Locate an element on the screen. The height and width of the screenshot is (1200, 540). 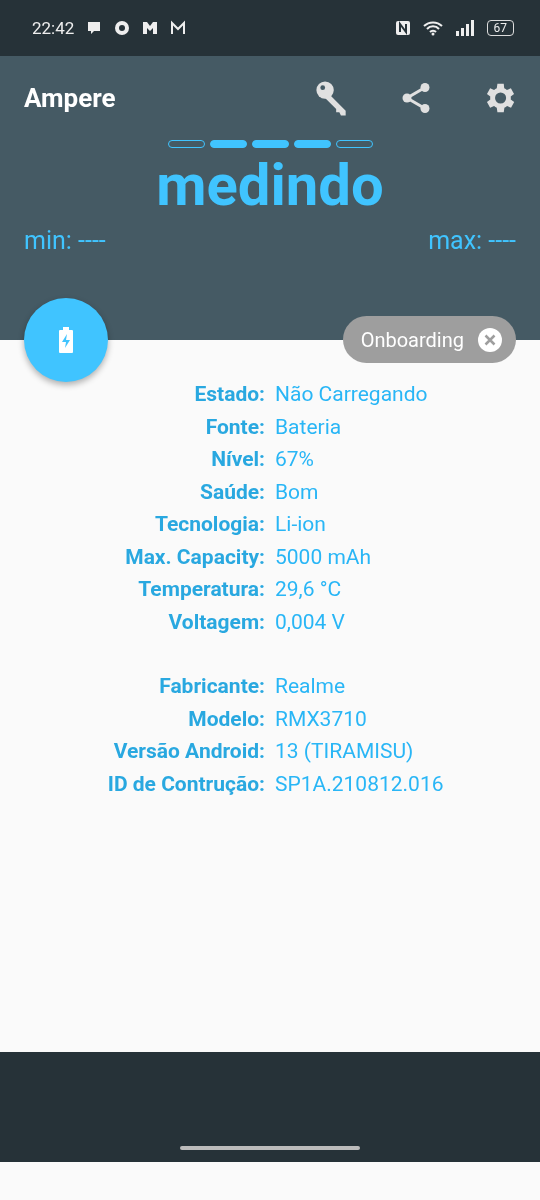
wifi-icon is located at coordinates (432, 28).